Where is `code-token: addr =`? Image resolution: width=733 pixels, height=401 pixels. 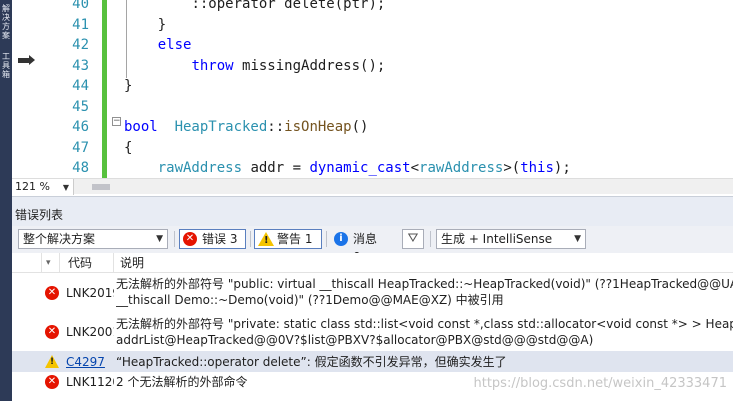 code-token: addr = is located at coordinates (276, 168).